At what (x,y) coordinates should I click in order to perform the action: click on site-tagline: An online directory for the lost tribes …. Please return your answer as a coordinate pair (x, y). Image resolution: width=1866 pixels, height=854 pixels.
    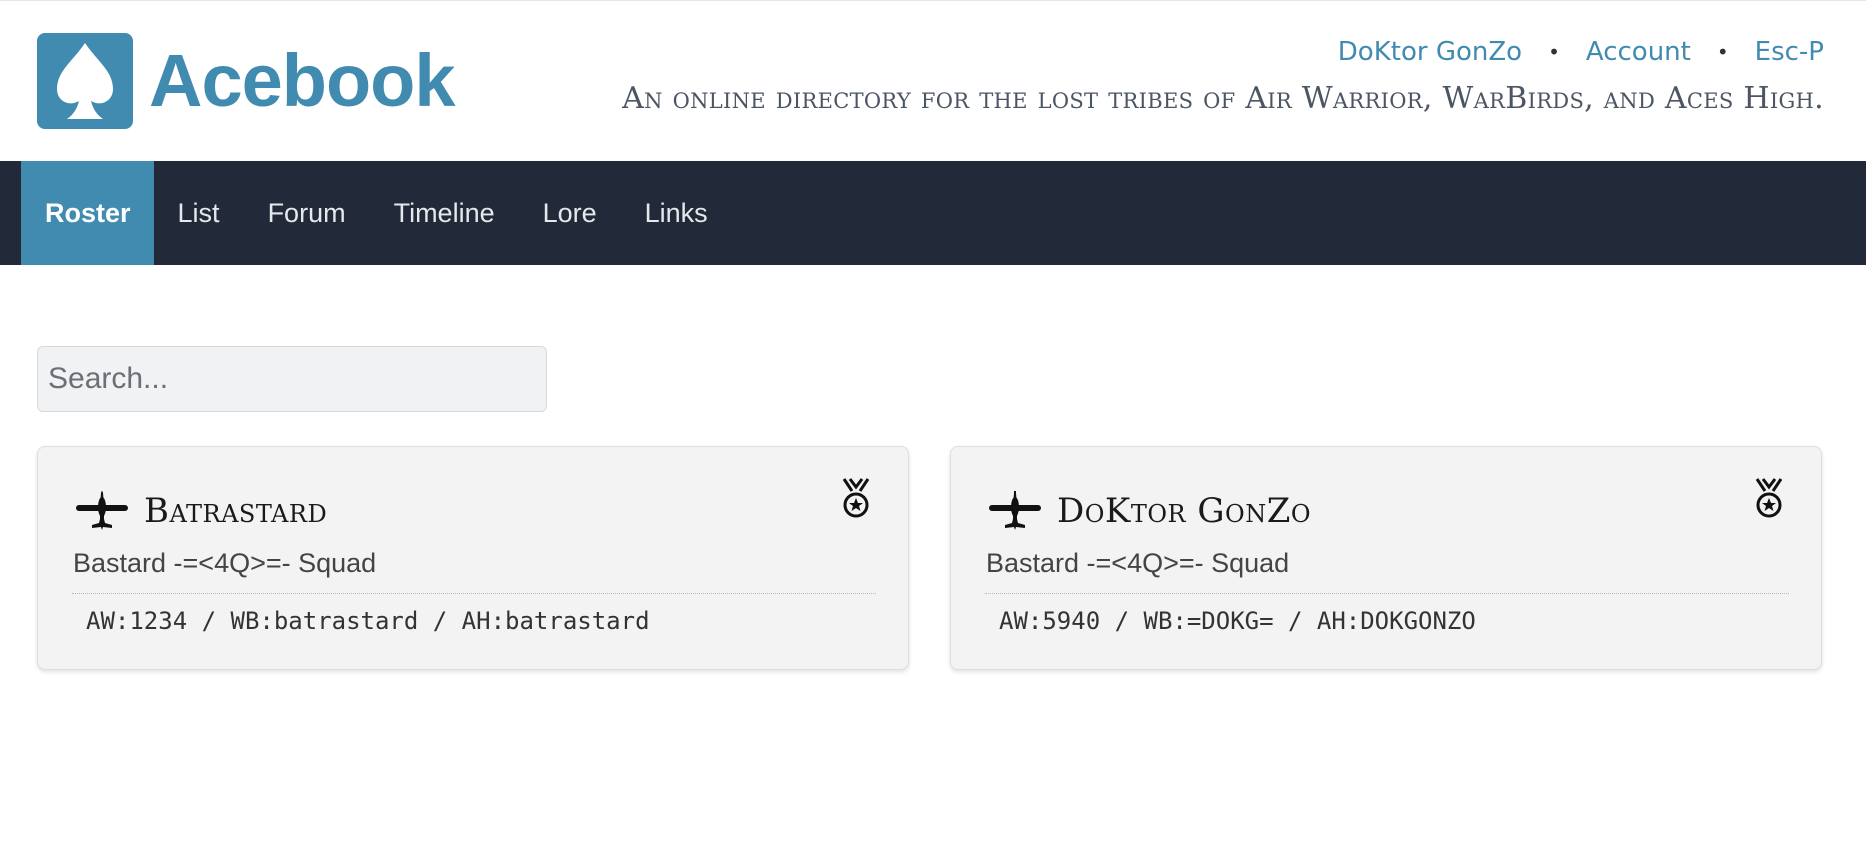
    Looking at the image, I should click on (1223, 98).